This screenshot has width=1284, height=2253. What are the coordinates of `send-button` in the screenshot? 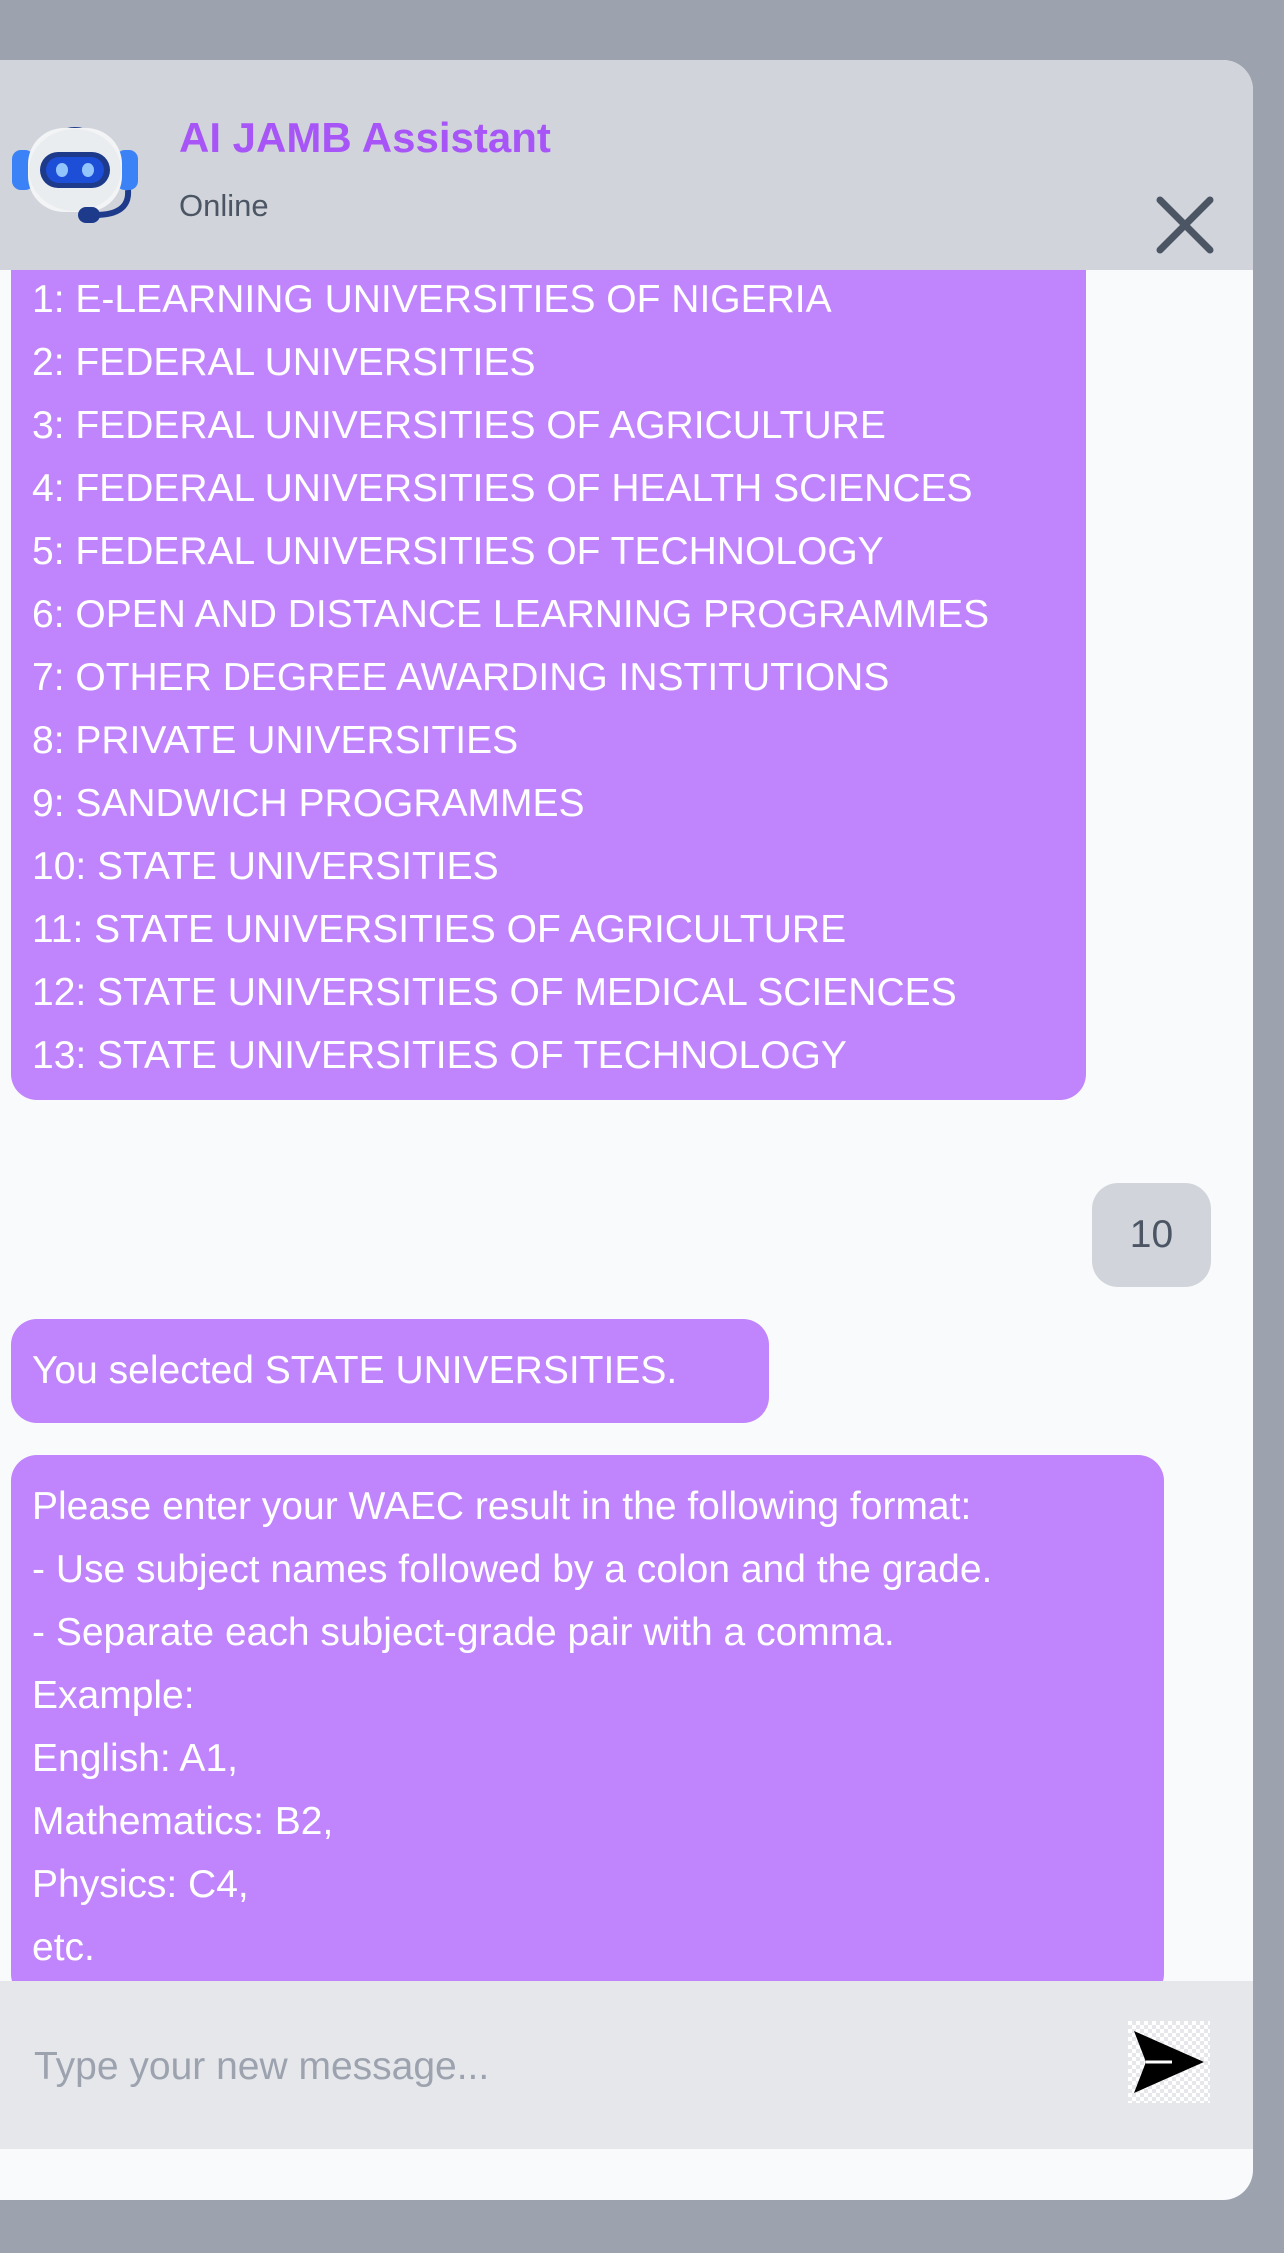 It's located at (1169, 2062).